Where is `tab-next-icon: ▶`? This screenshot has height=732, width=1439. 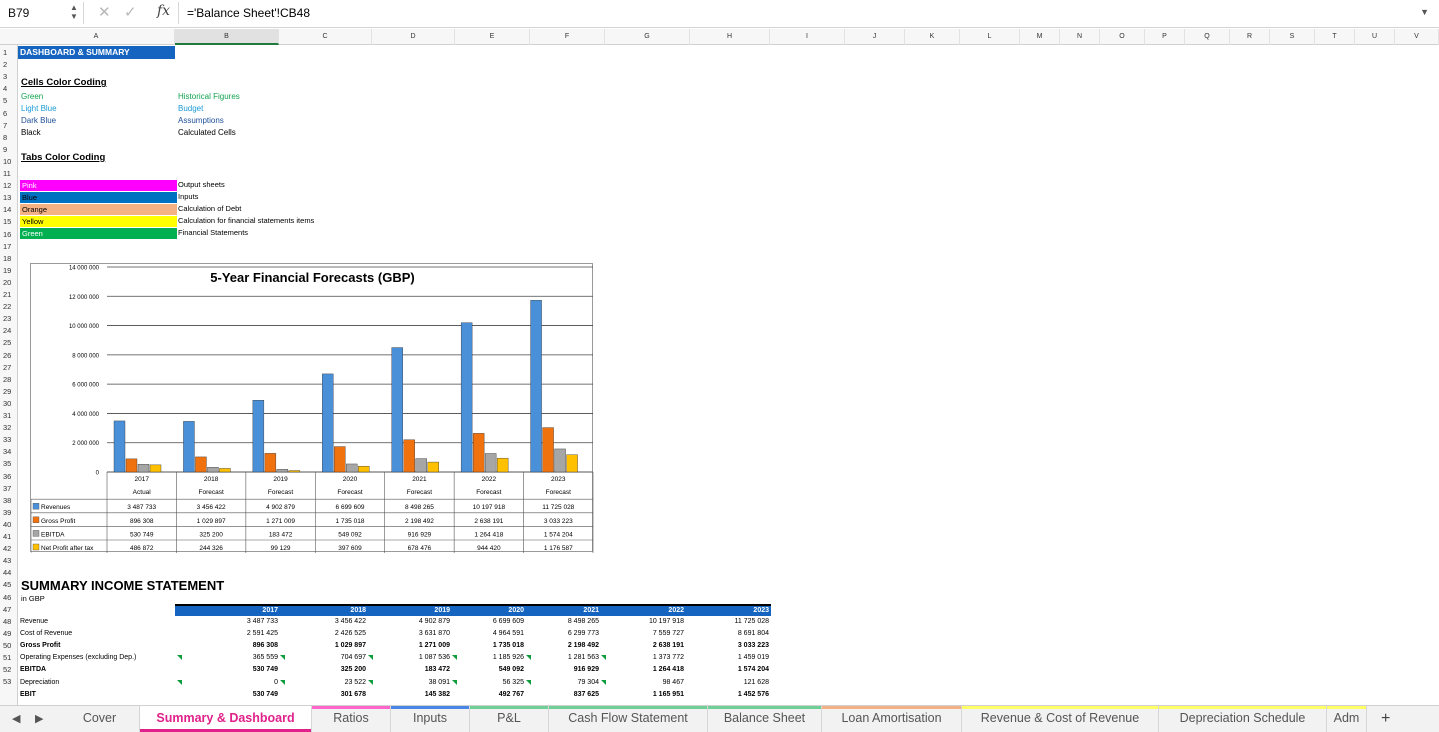 tab-next-icon: ▶ is located at coordinates (39, 718).